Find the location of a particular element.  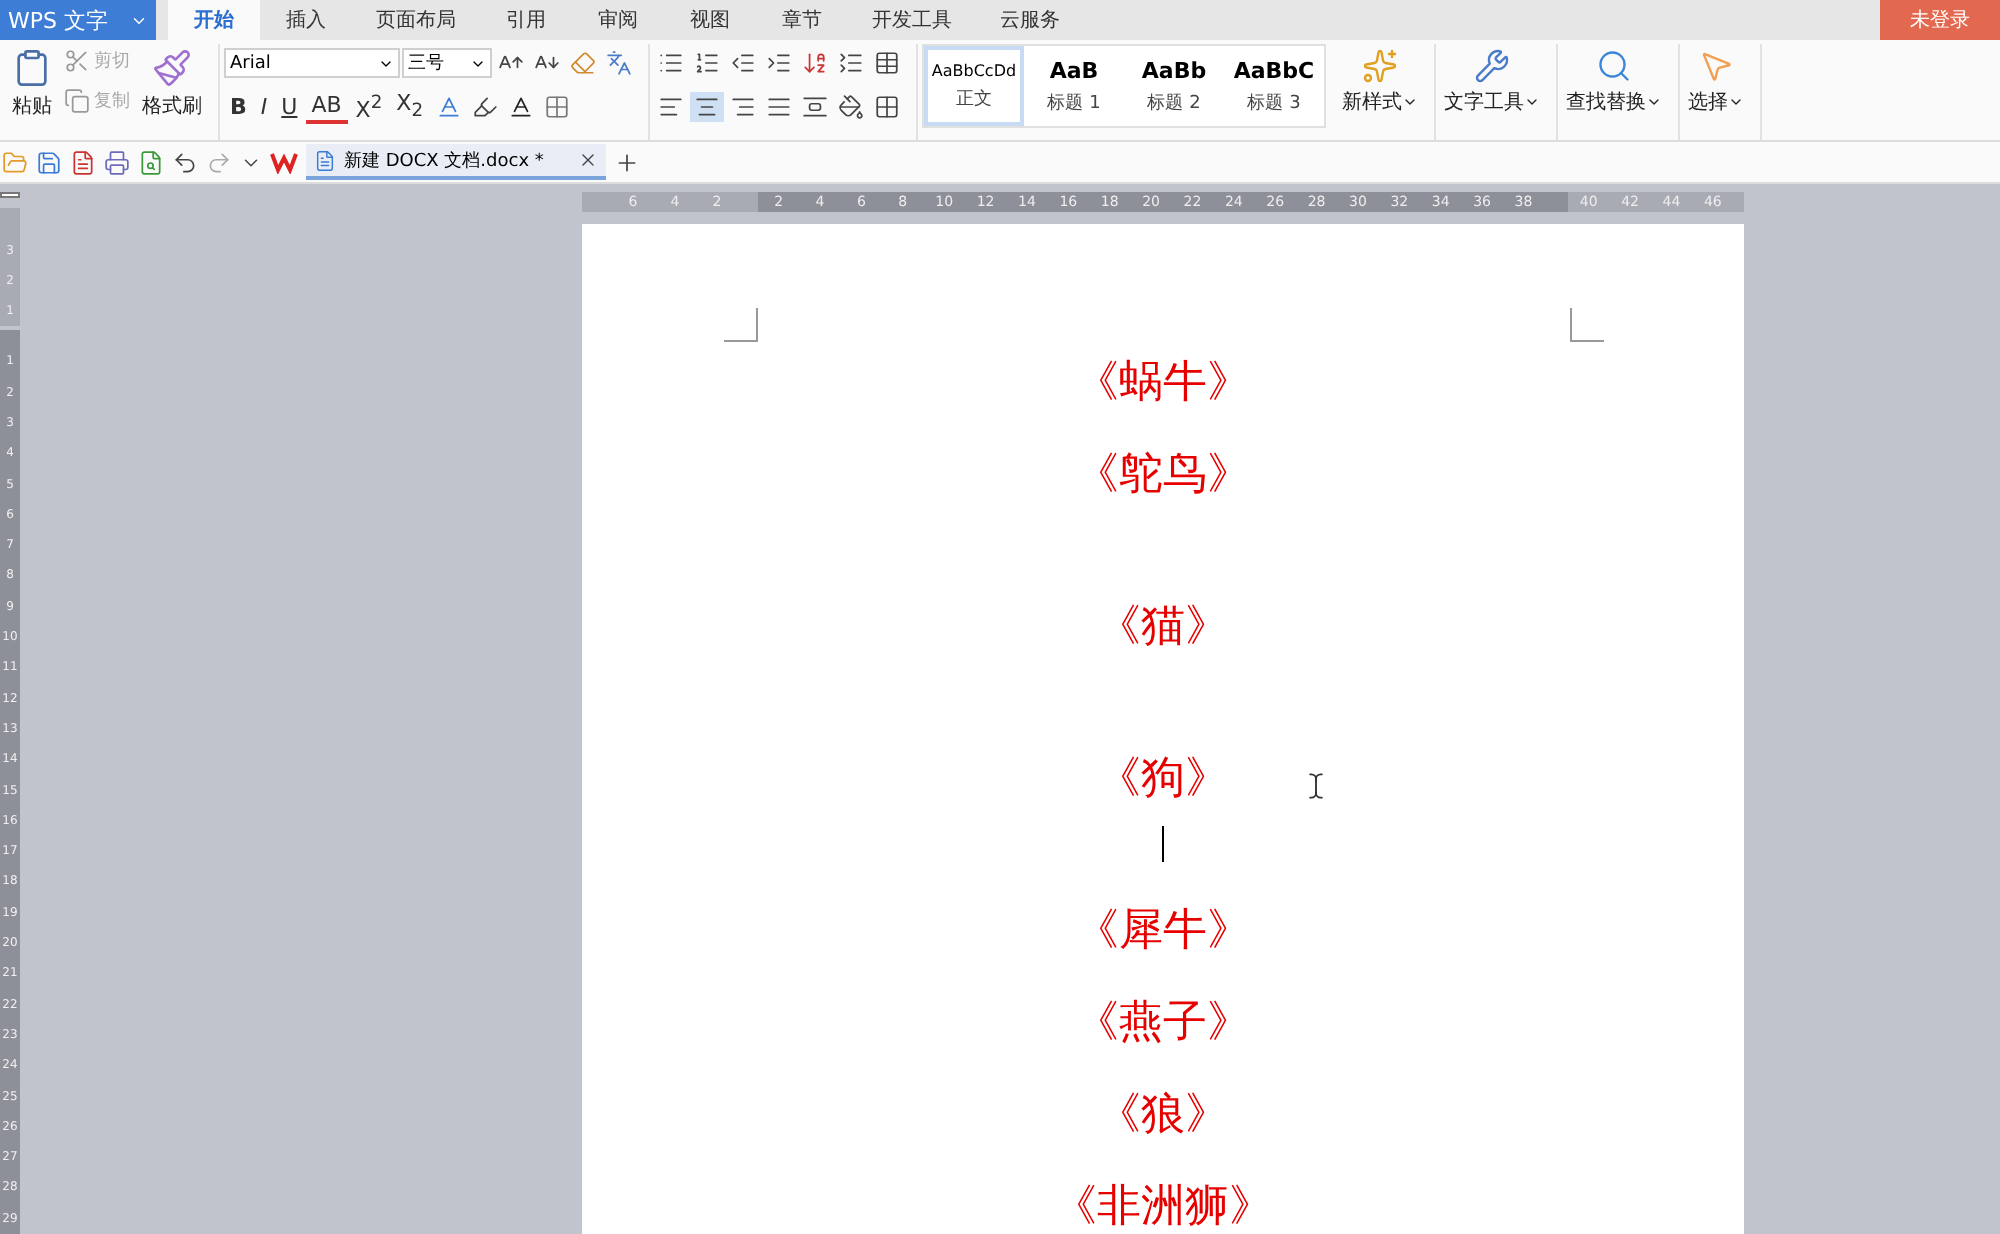

paste-button: 粘贴 is located at coordinates (32, 84).